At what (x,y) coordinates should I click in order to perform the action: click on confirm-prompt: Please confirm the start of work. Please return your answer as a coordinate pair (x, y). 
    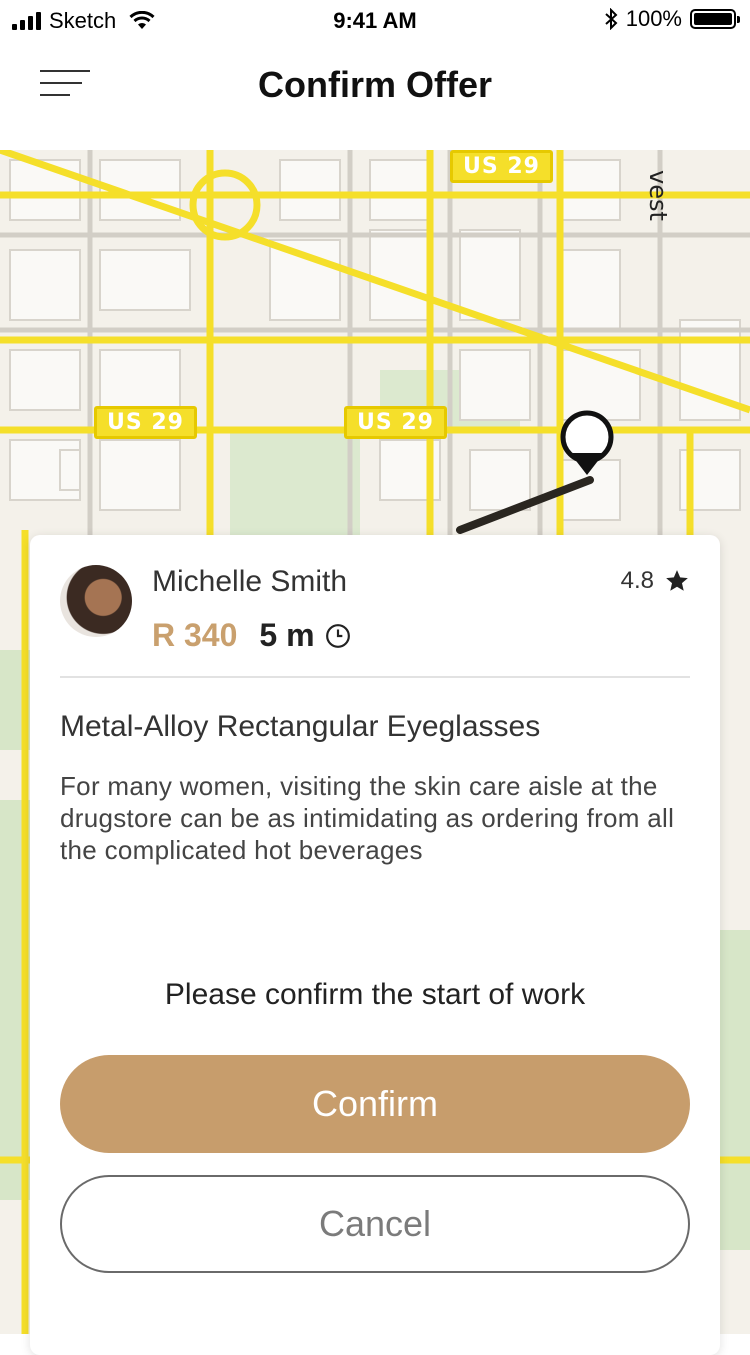
    Looking at the image, I should click on (375, 994).